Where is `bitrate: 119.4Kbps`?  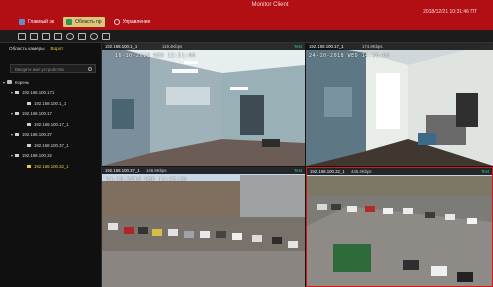 bitrate: 119.4Kbps is located at coordinates (172, 46).